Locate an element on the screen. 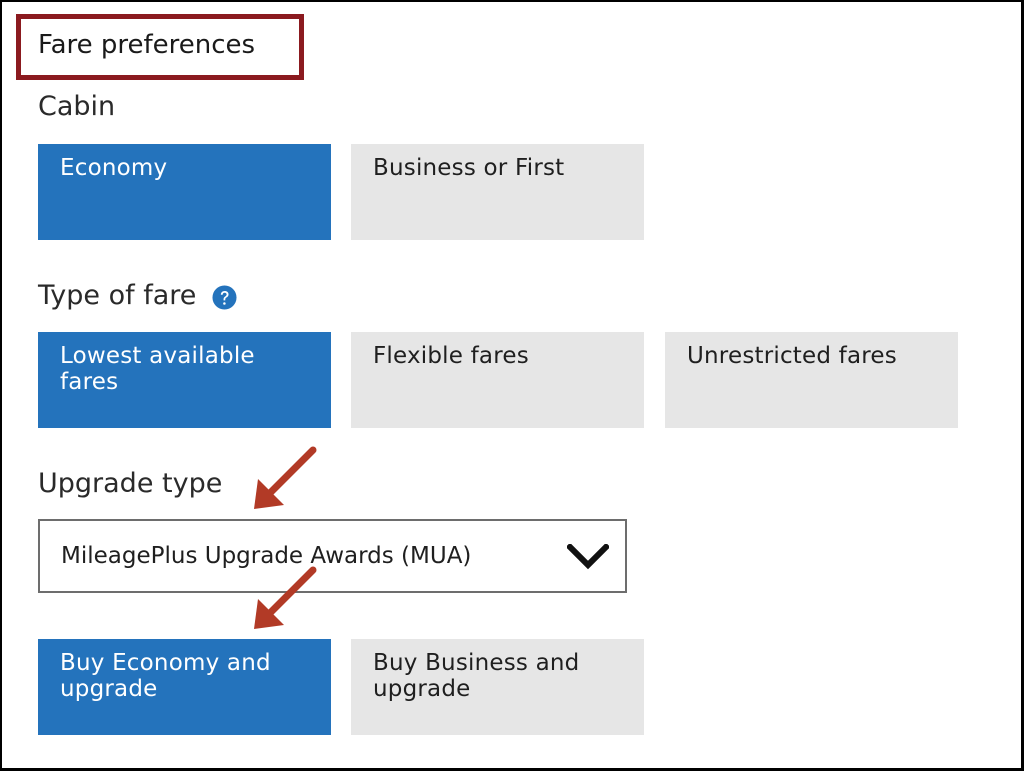 The width and height of the screenshot is (1024, 771). cabin-option-business-first: Business or First is located at coordinates (497, 192).